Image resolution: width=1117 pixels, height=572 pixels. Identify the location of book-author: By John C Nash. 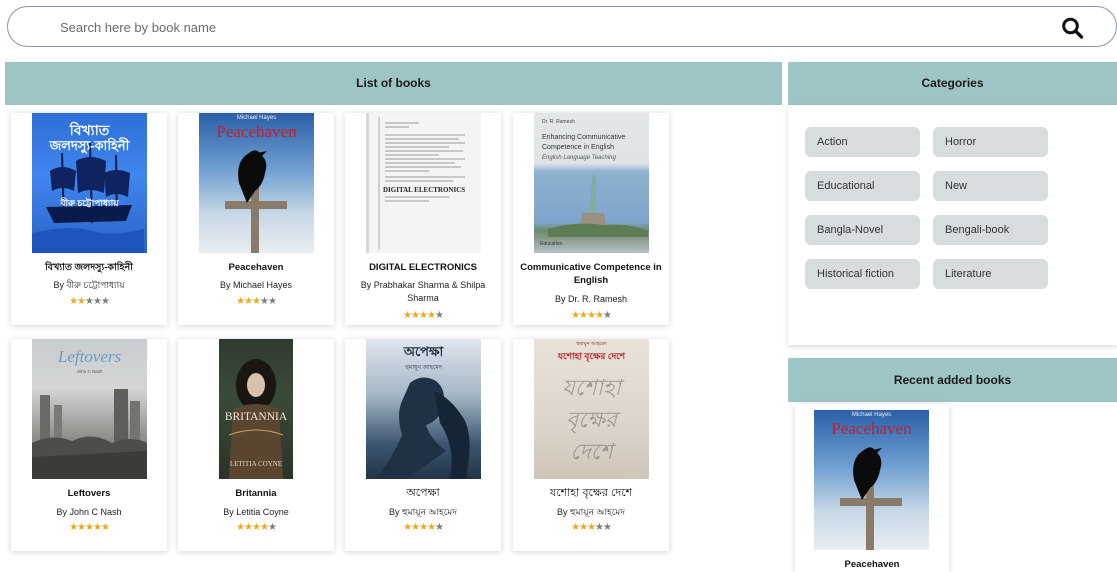
(89, 512).